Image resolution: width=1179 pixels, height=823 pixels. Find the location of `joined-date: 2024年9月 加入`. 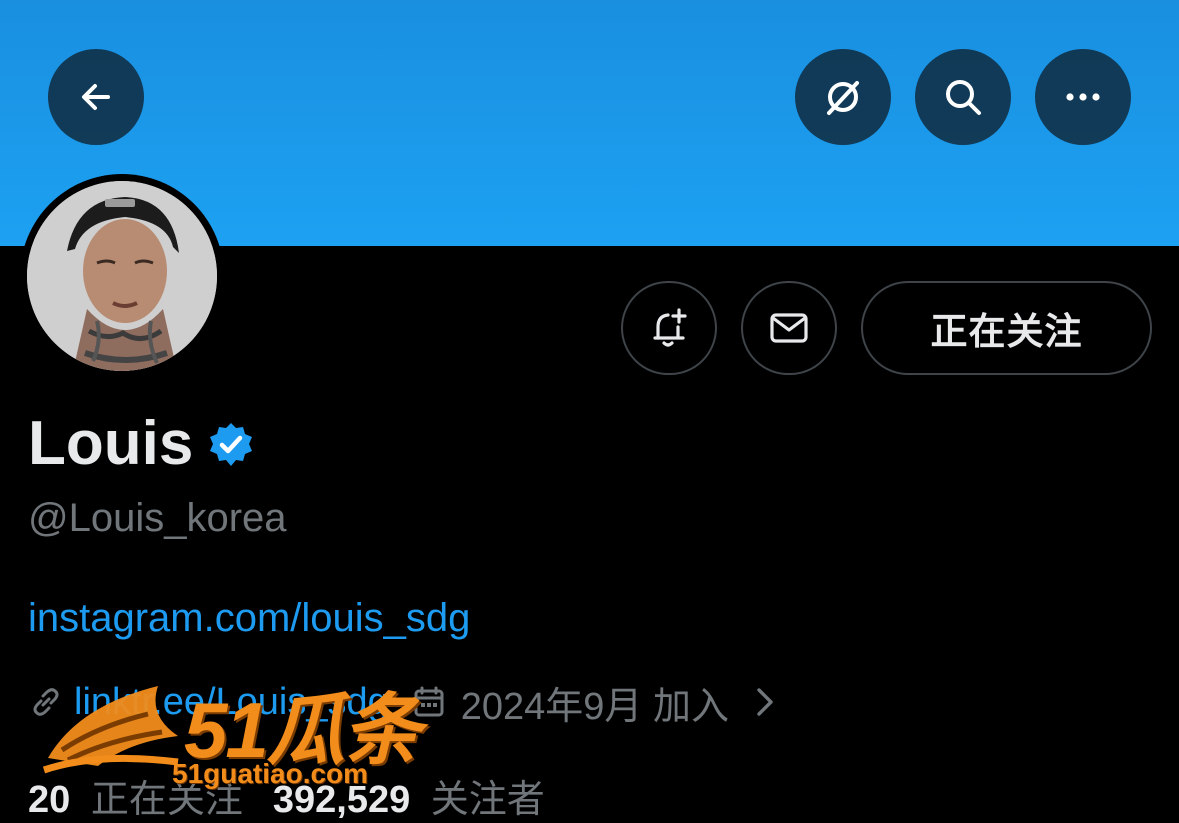

joined-date: 2024年9月 加入 is located at coordinates (594, 706).